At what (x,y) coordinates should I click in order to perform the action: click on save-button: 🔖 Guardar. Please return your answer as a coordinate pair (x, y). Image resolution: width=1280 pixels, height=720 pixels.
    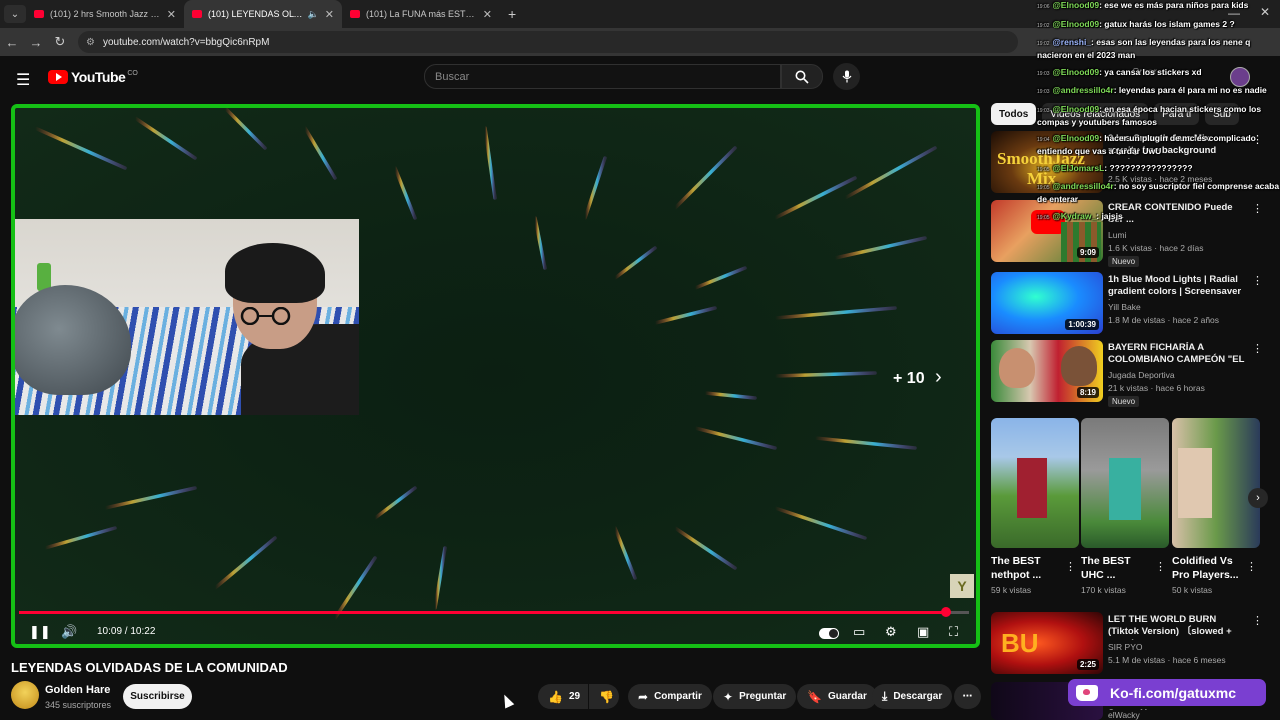
    Looking at the image, I should click on (837, 696).